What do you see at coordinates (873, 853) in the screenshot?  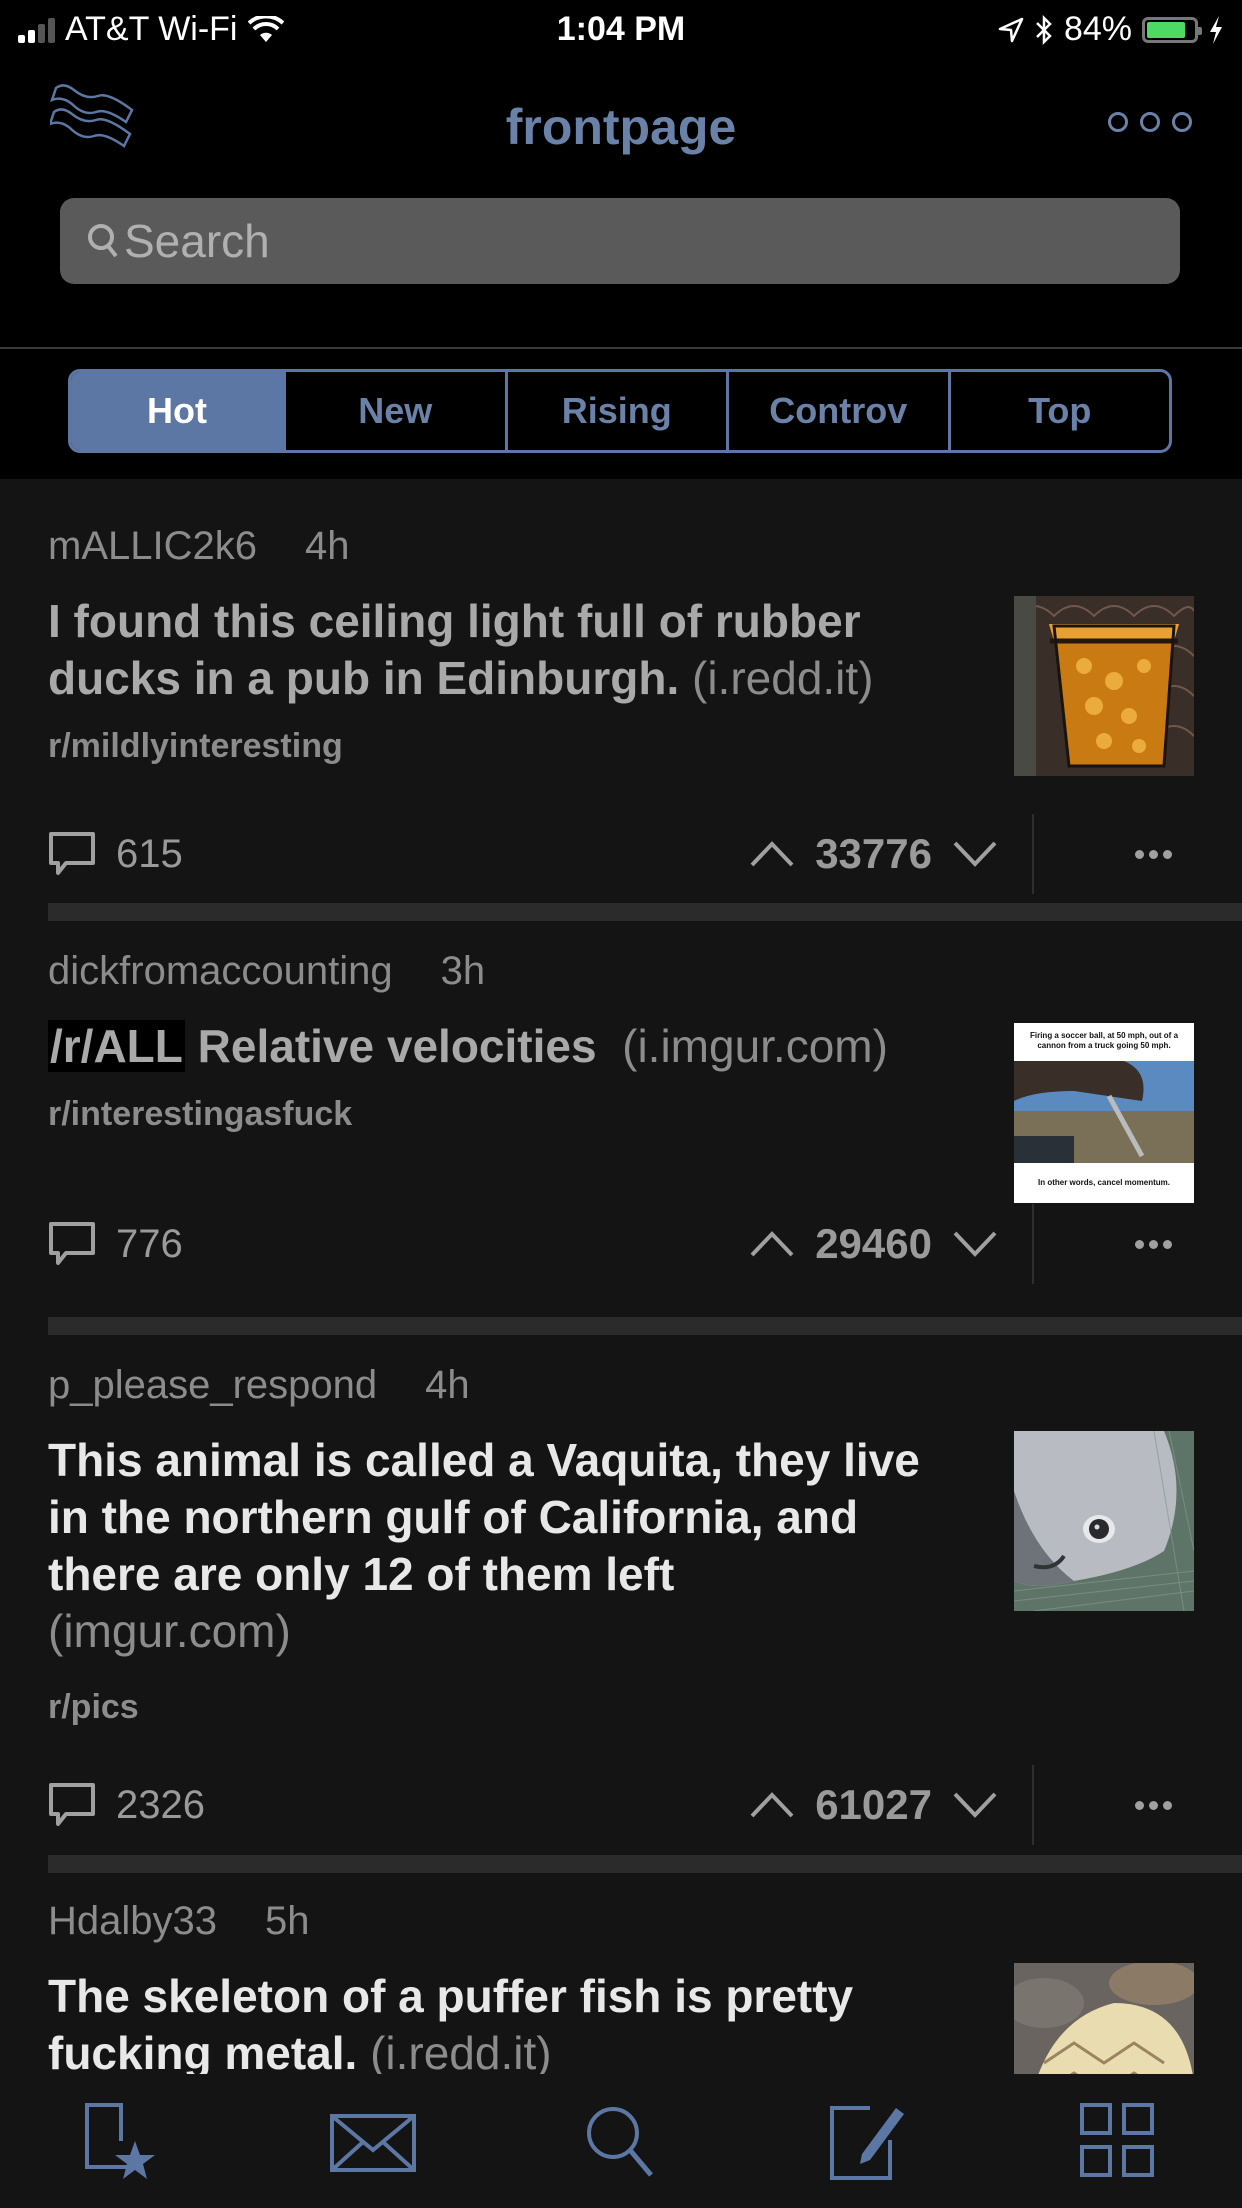 I see `score: 33776` at bounding box center [873, 853].